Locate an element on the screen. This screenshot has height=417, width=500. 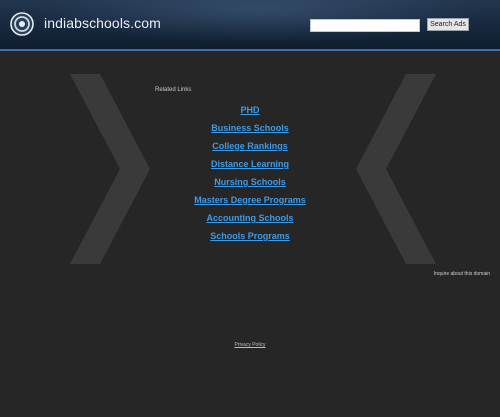
list-item: College Rankings is located at coordinates (250, 145).